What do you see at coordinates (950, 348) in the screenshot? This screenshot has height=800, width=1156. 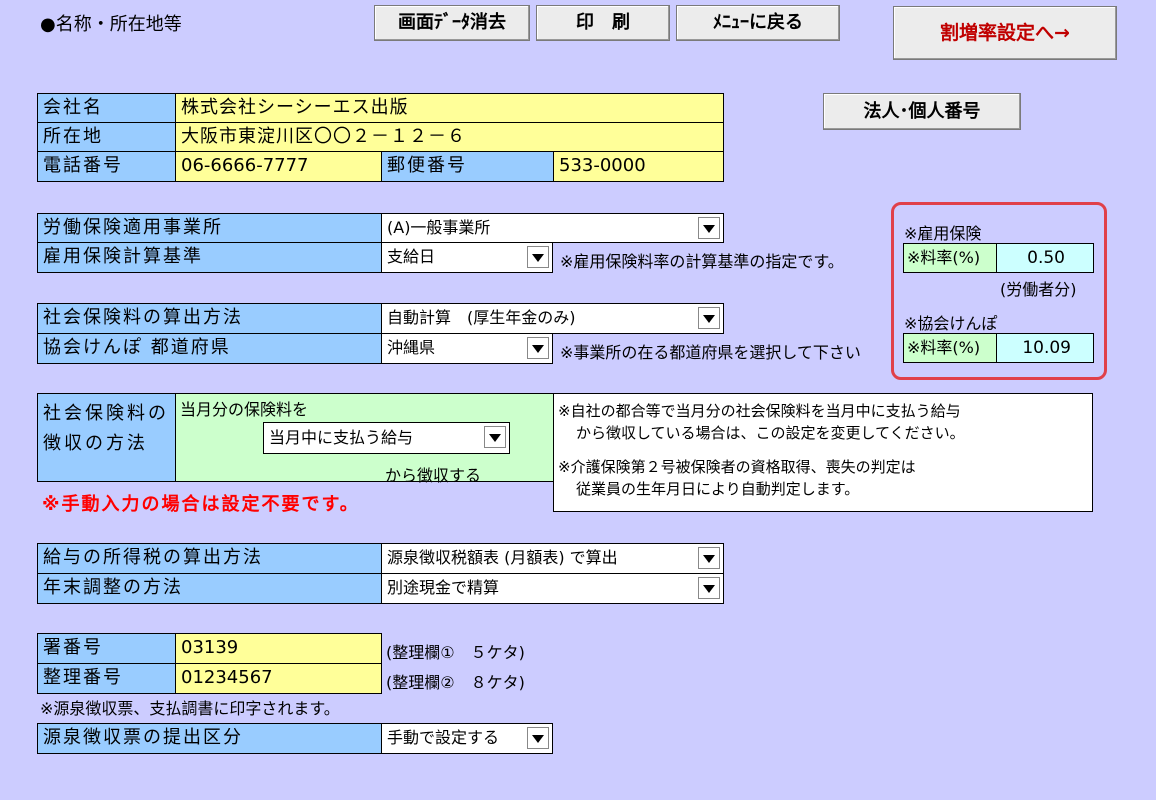 I see `kyokai-rate-label: ※料率(%)` at bounding box center [950, 348].